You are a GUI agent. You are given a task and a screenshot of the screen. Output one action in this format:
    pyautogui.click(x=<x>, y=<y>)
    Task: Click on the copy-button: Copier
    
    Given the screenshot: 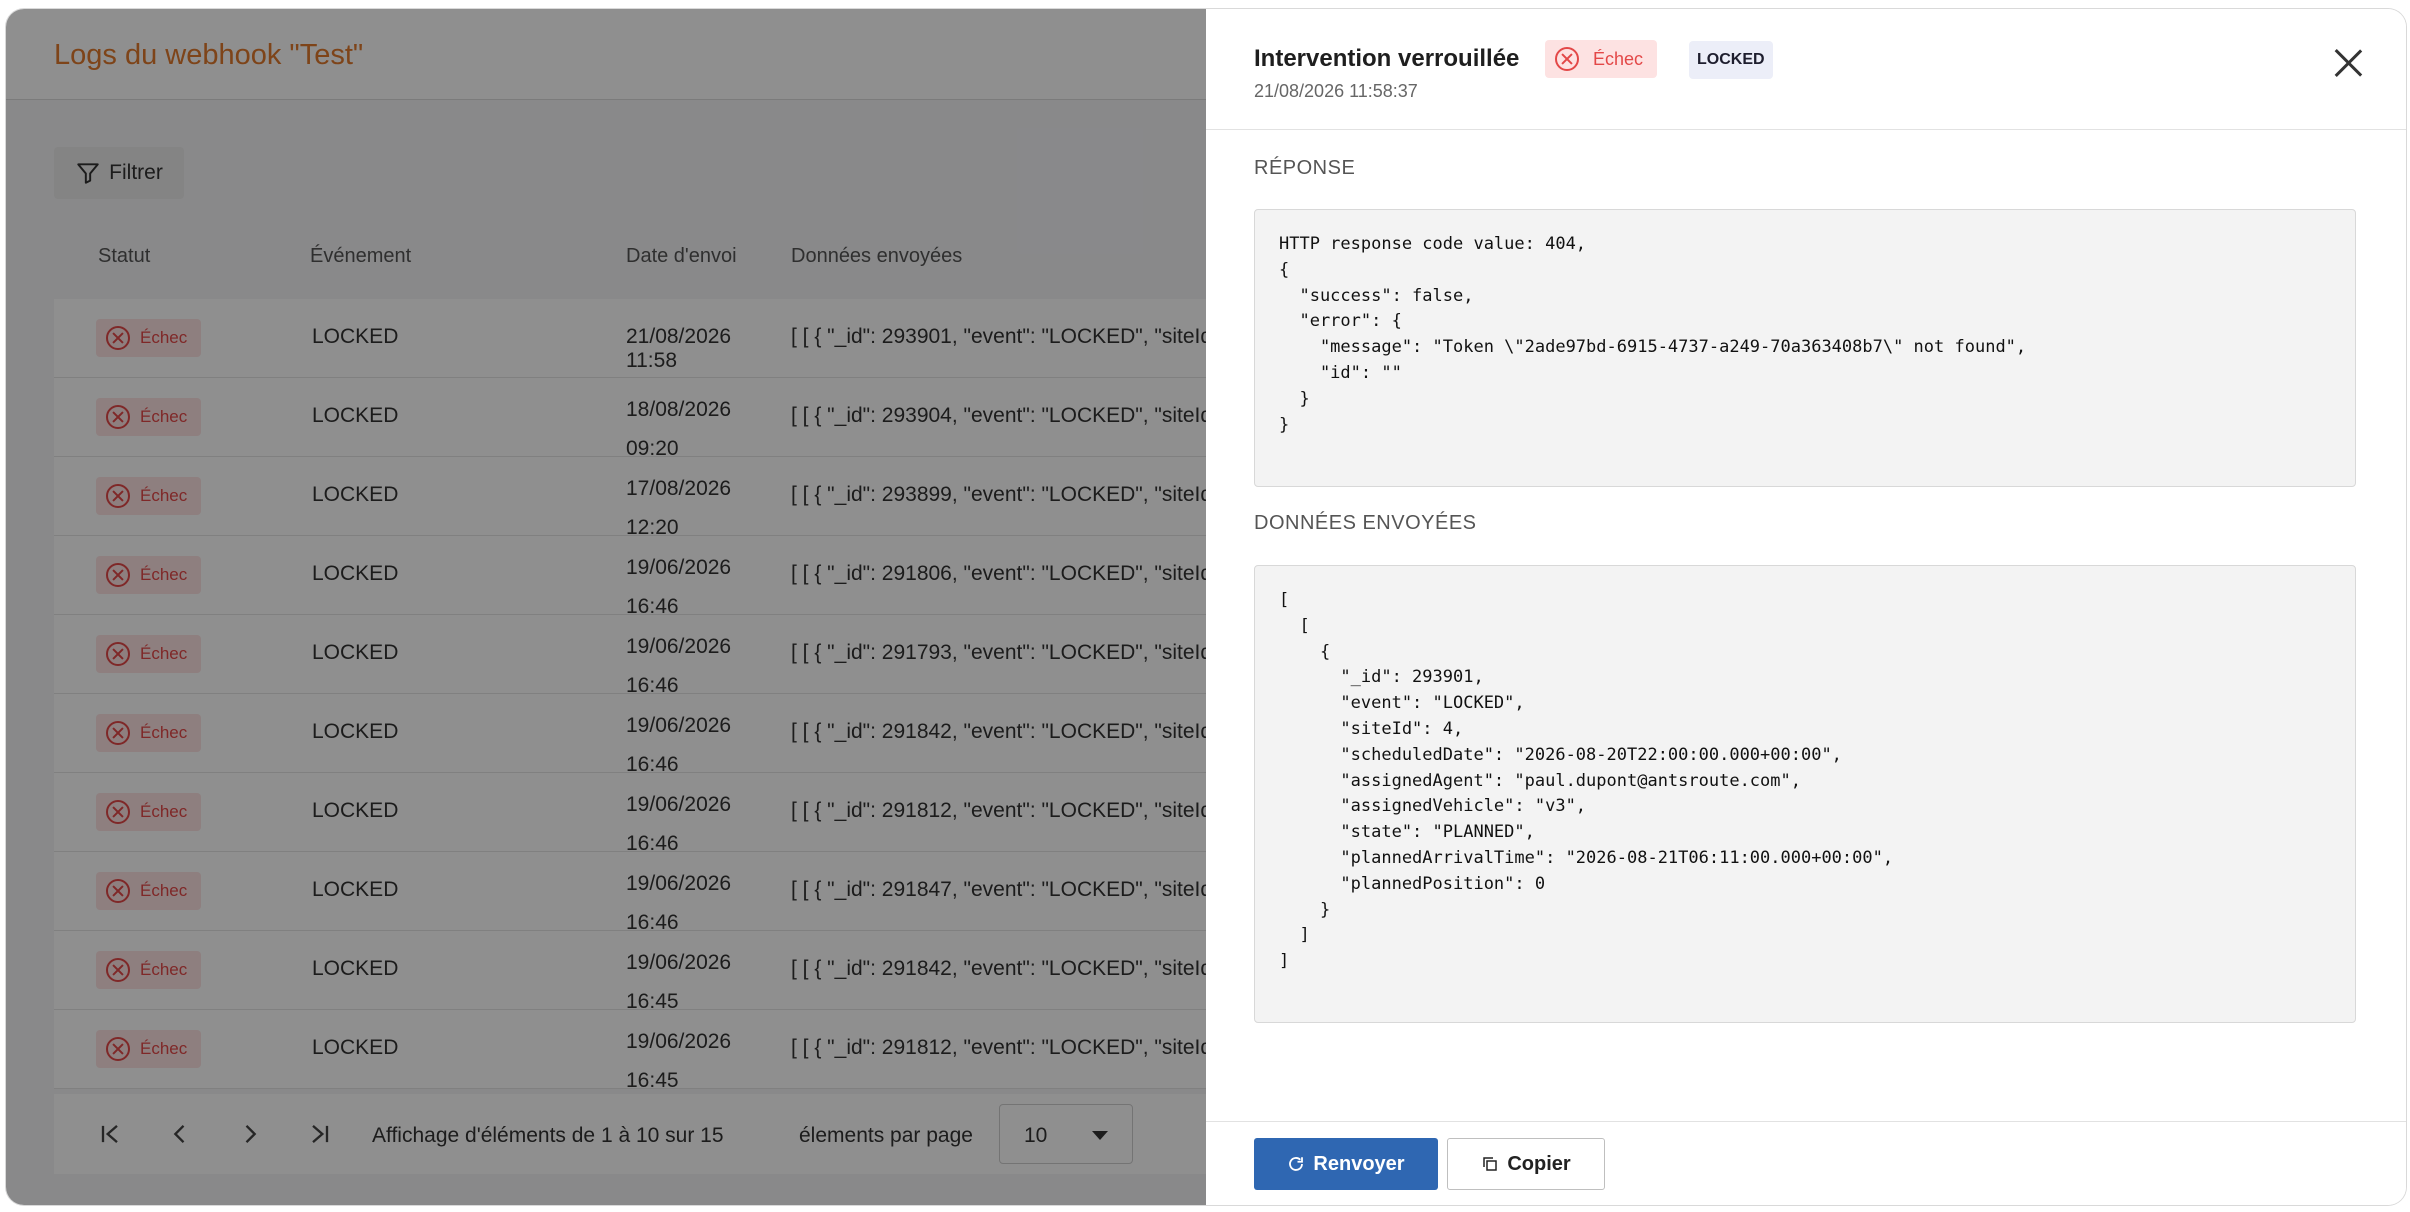 What is the action you would take?
    pyautogui.click(x=1526, y=1164)
    